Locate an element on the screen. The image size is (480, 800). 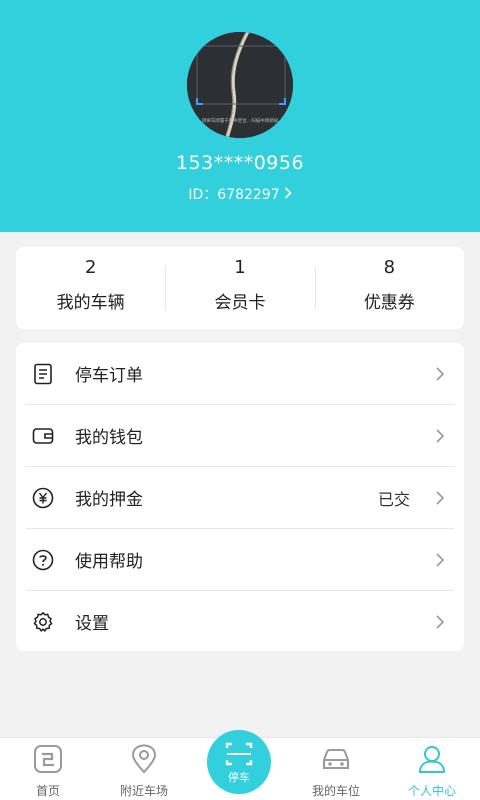
stats-card: 2 我的车辆 1 会员卡 8 优惠券 is located at coordinates (240, 288).